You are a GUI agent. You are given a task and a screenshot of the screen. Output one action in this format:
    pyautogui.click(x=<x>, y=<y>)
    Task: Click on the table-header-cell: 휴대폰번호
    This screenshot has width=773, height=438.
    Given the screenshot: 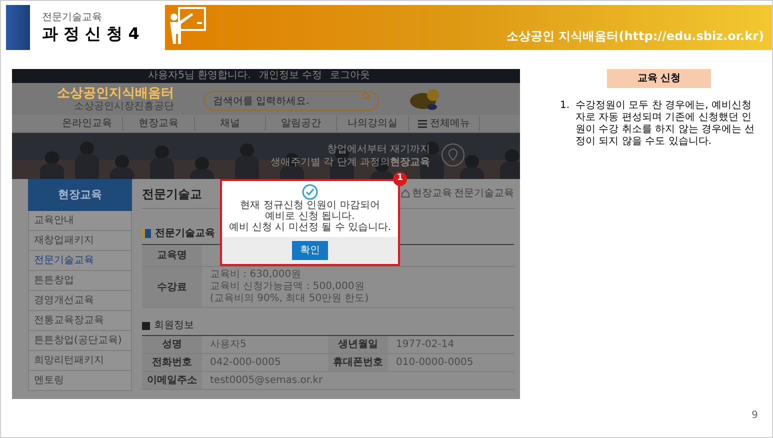 What is the action you would take?
    pyautogui.click(x=358, y=362)
    